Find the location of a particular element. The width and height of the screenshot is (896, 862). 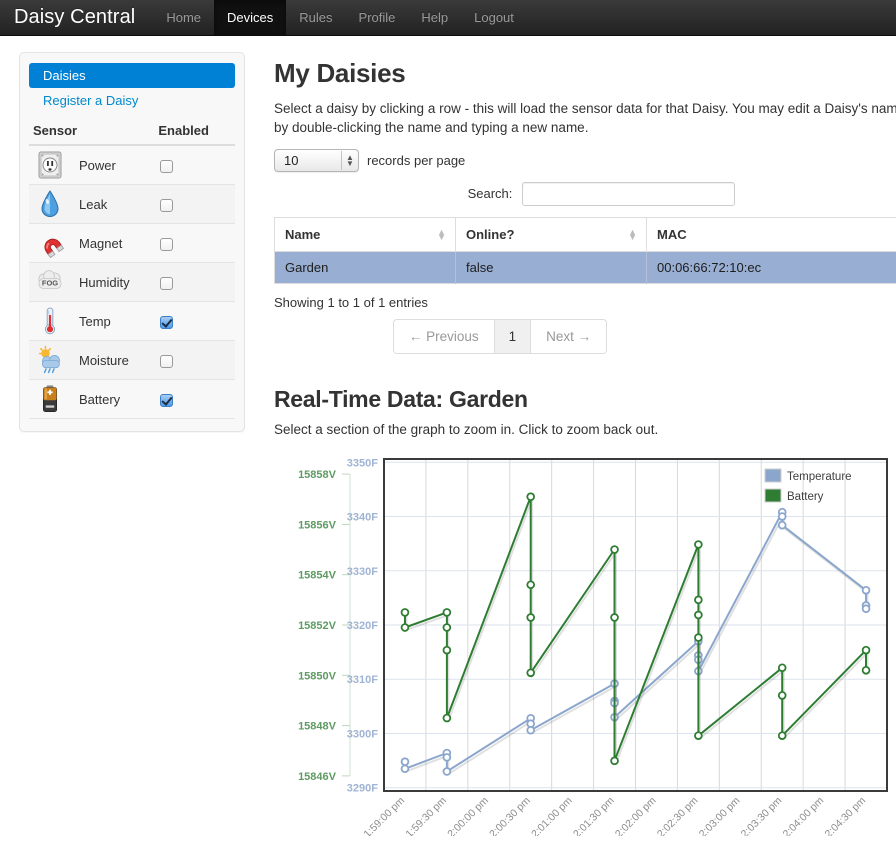

nav-link-home: Home is located at coordinates (183, 17).